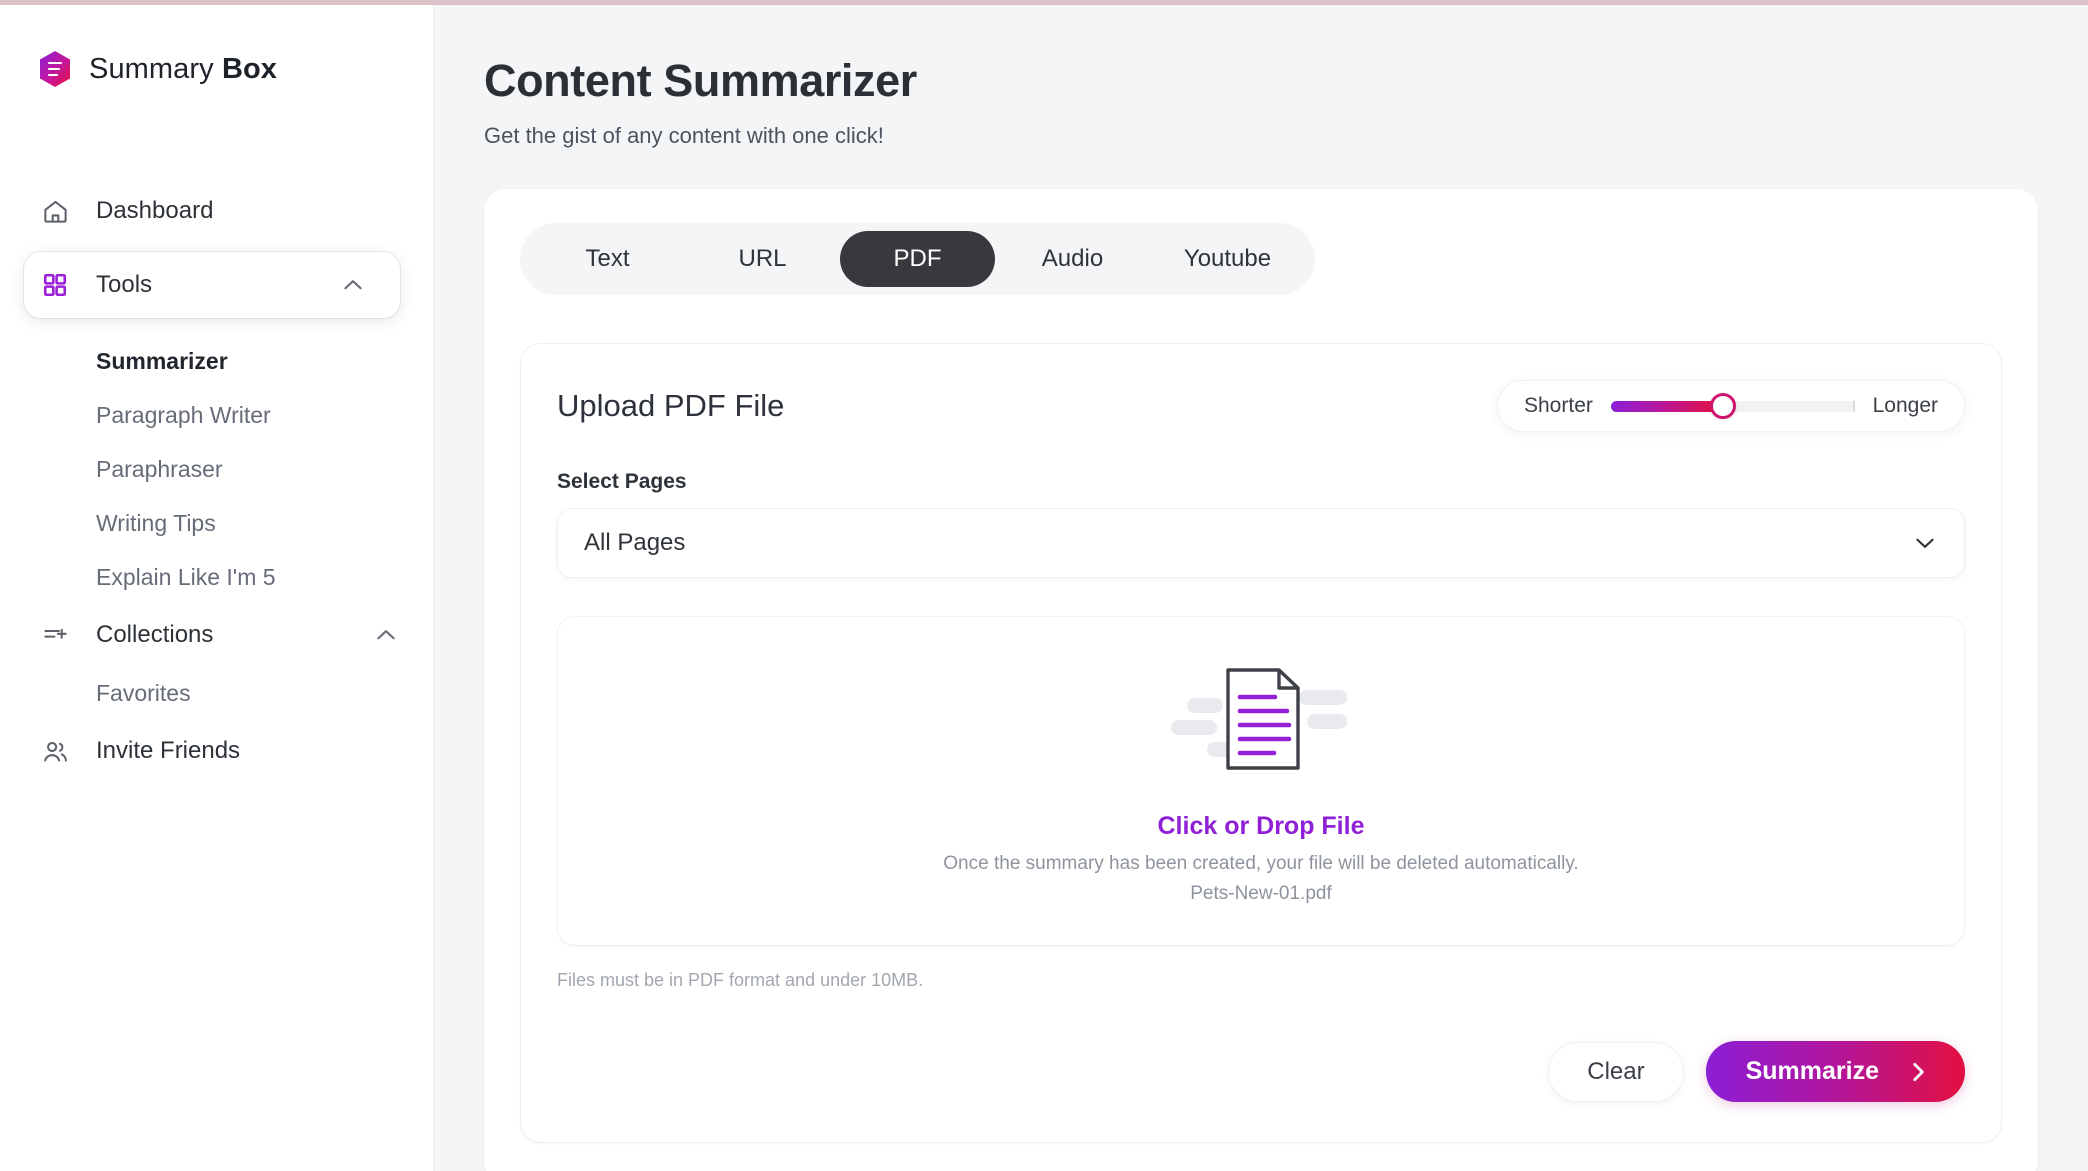 The height and width of the screenshot is (1171, 2088). I want to click on brand-name: Summary Box, so click(183, 69).